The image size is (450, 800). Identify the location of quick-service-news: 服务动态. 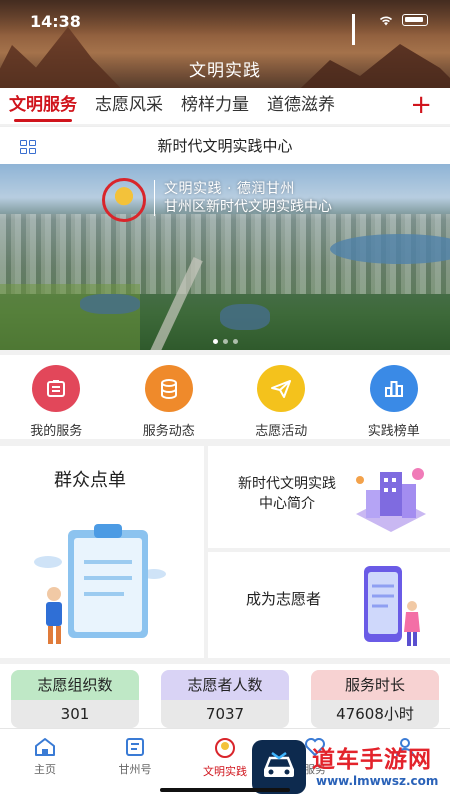
(169, 397).